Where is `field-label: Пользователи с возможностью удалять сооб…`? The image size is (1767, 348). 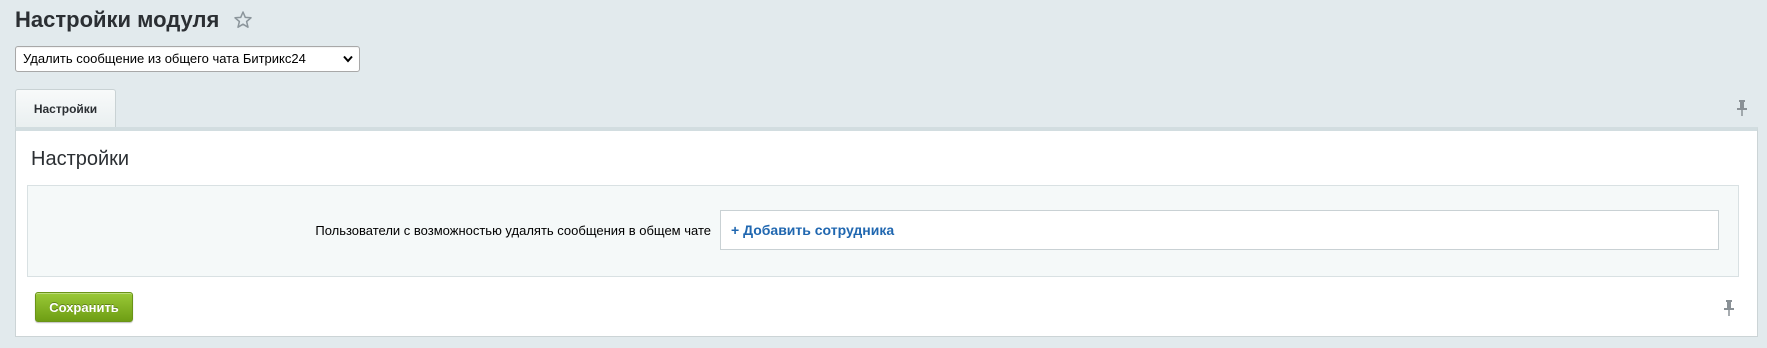
field-label: Пользователи с возможностью удалять сооб… is located at coordinates (513, 230).